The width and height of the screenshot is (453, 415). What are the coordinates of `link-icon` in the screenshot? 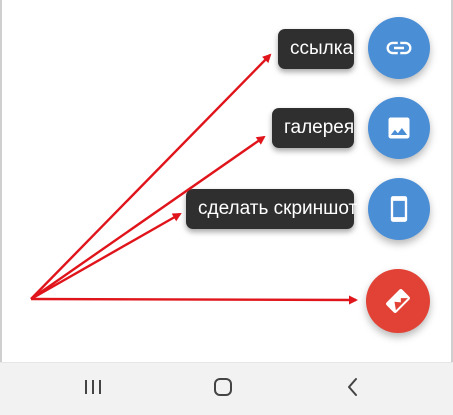 It's located at (399, 48).